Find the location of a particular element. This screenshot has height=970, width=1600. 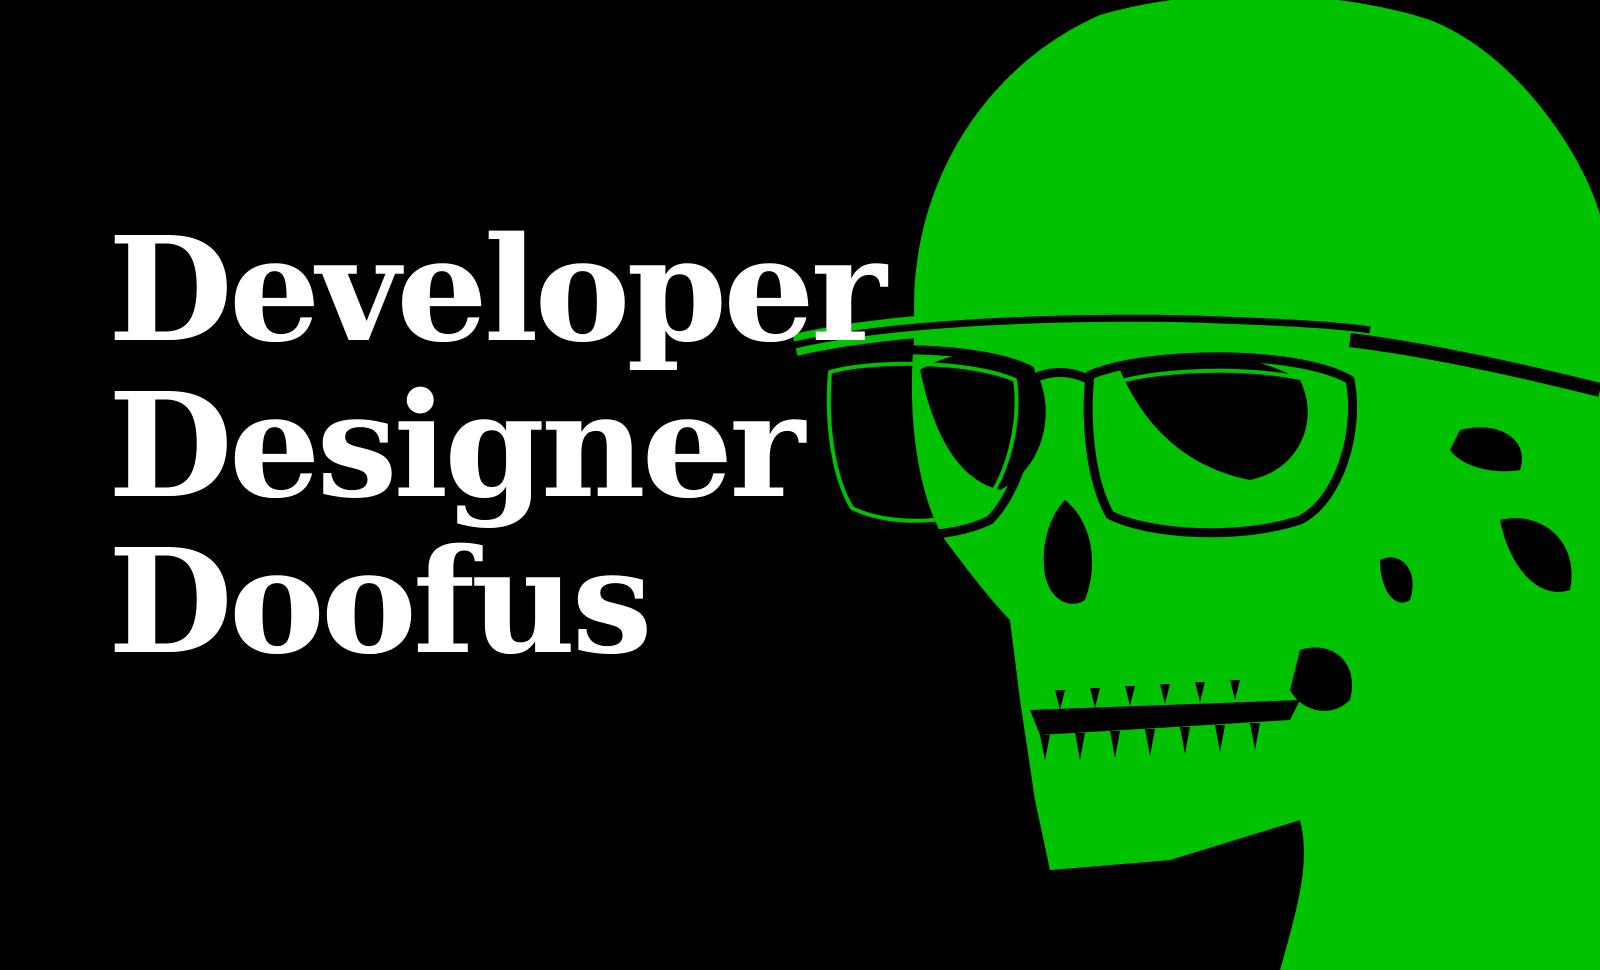

headline-line-doofus: Doofus is located at coordinates (380, 601).